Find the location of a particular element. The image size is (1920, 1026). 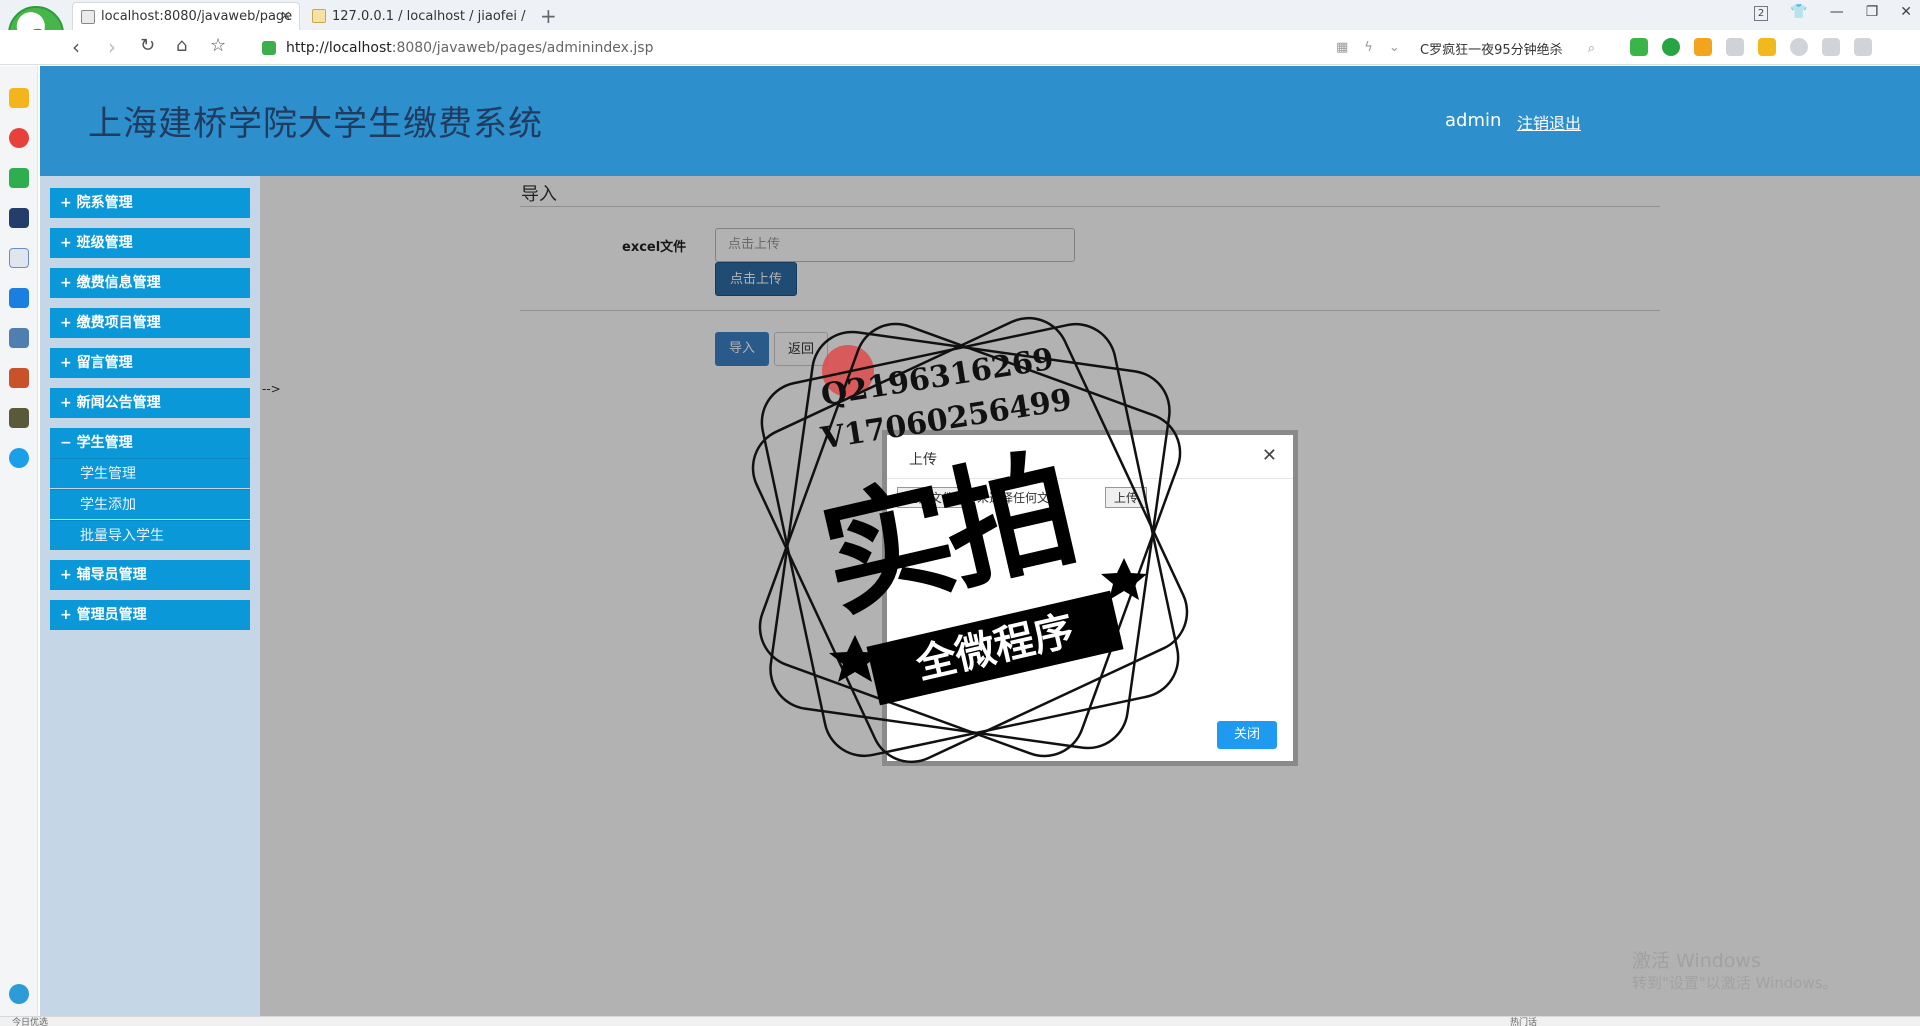

nav-item-student-import: 批量导入学生 is located at coordinates (150, 535).